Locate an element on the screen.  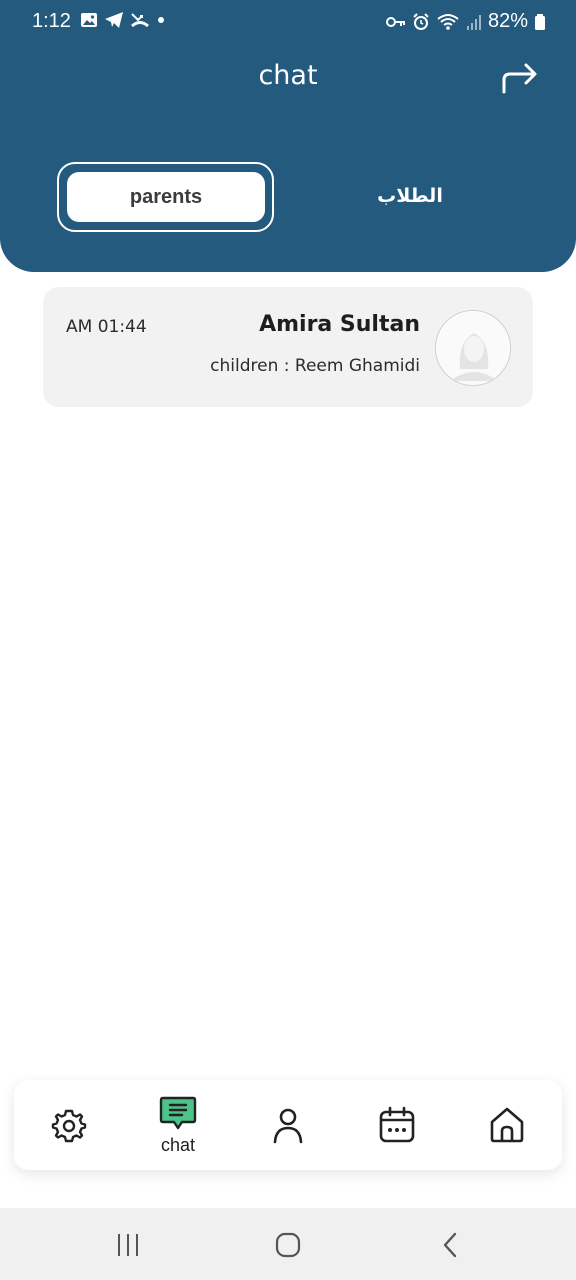
system-navigation-bar is located at coordinates (288, 1244).